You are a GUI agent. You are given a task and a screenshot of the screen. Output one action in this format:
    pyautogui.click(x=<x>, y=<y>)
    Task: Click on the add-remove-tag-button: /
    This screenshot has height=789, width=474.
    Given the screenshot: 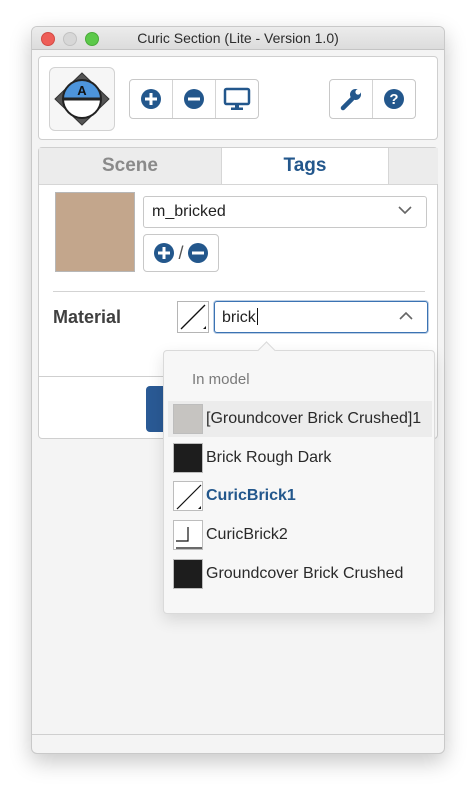 What is the action you would take?
    pyautogui.click(x=181, y=253)
    